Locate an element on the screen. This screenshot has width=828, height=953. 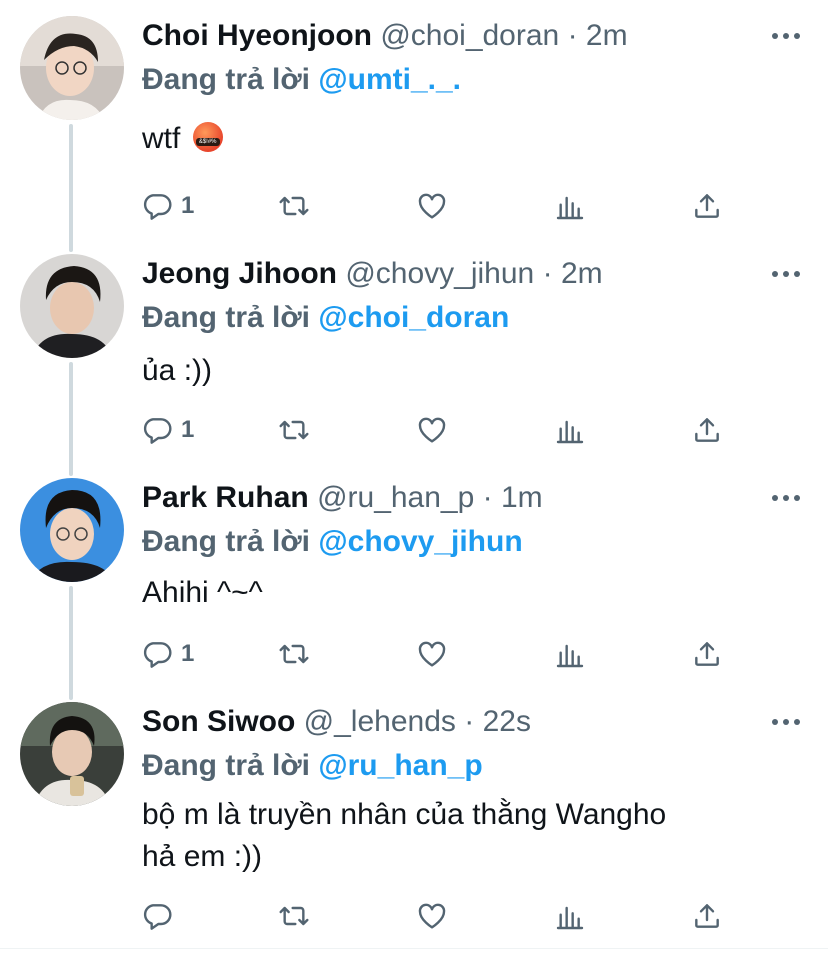
mention-link: @choi_doran is located at coordinates (413, 317).